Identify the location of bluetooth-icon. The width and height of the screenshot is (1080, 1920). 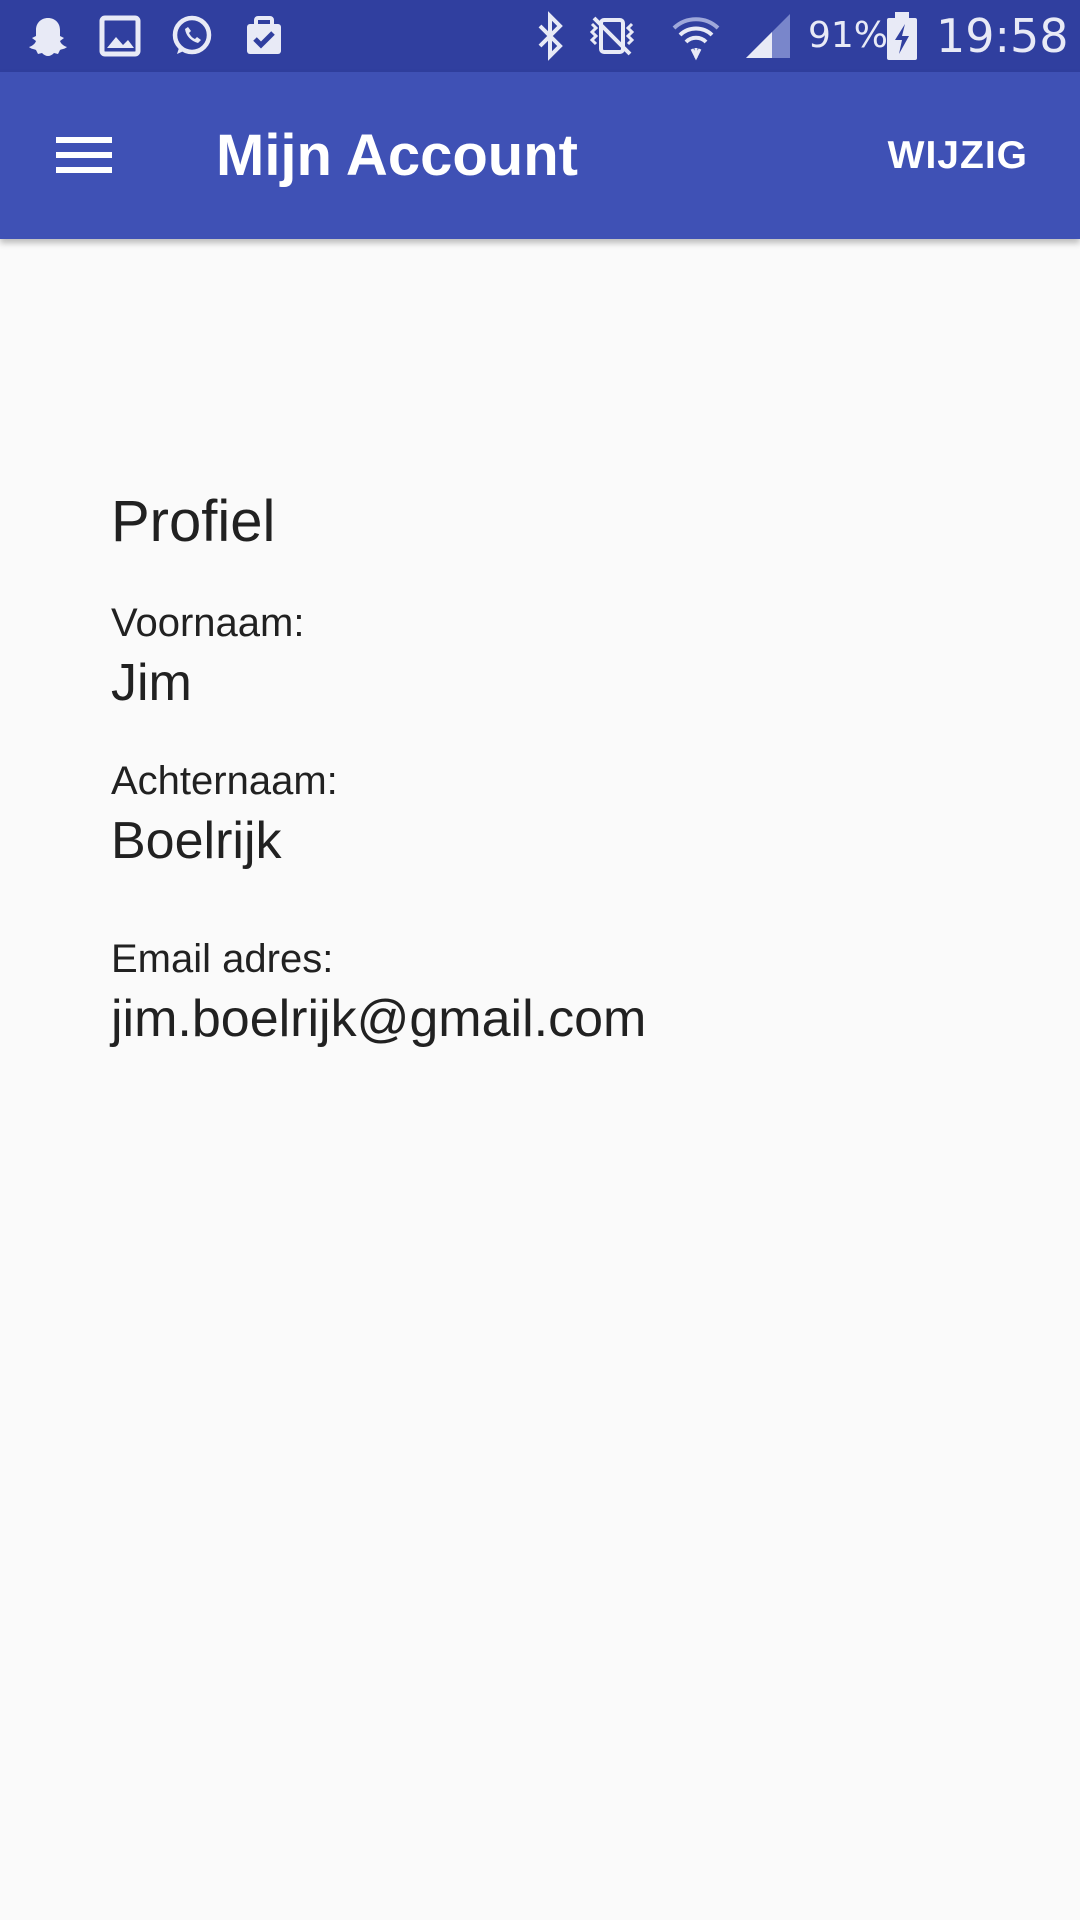
(550, 36).